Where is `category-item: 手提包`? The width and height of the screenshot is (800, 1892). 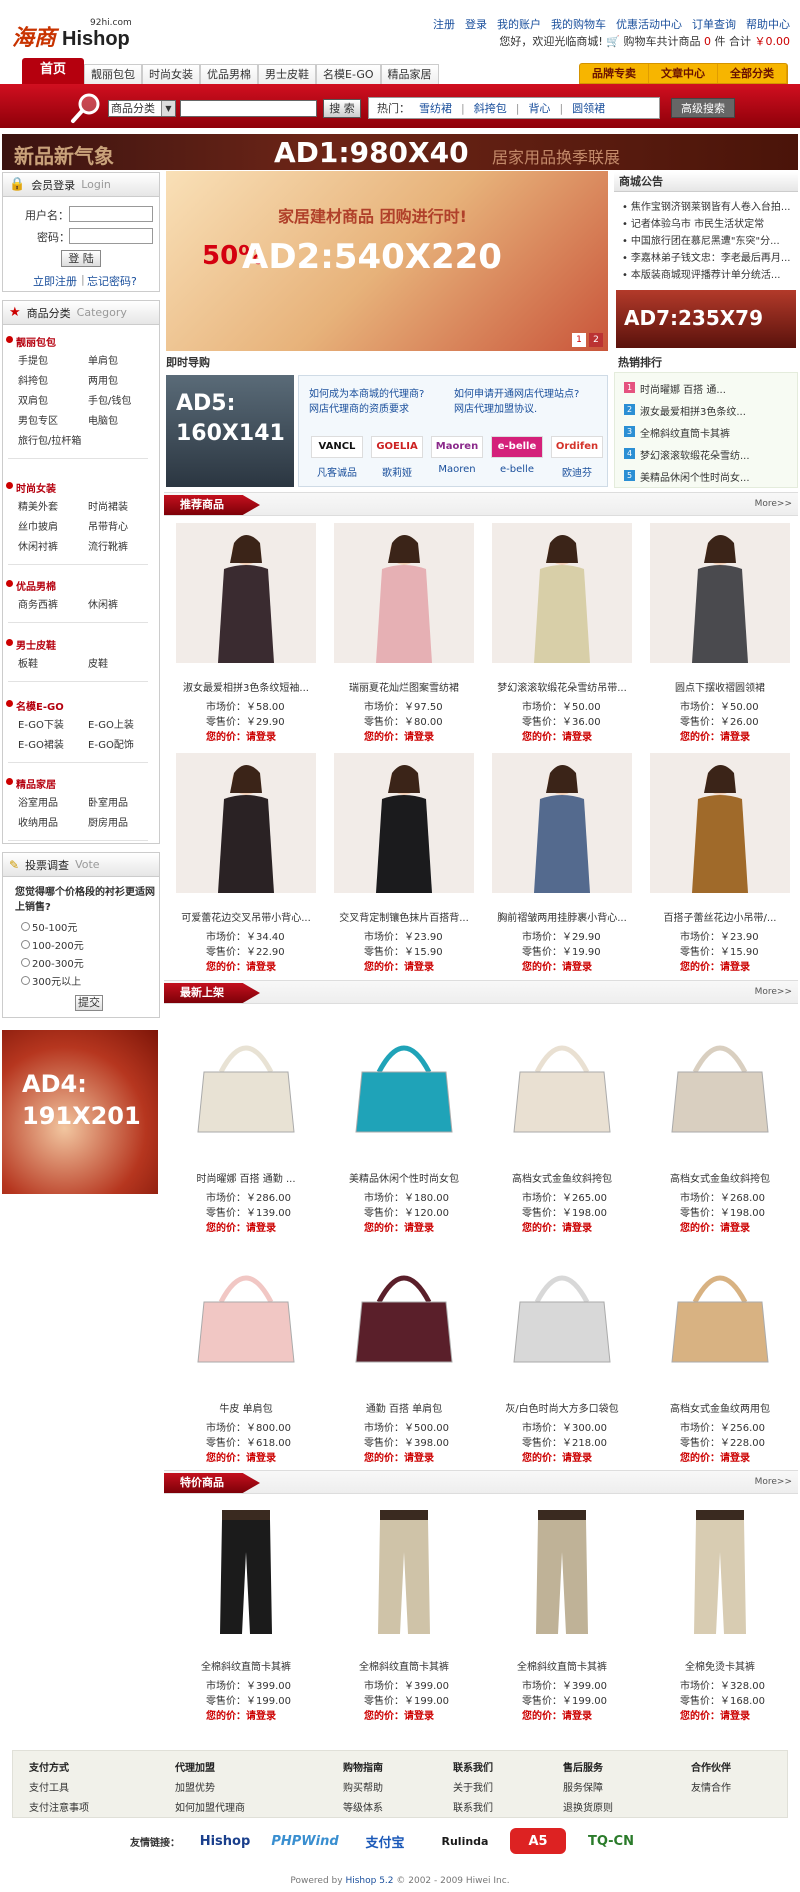
category-item: 手提包 is located at coordinates (33, 359).